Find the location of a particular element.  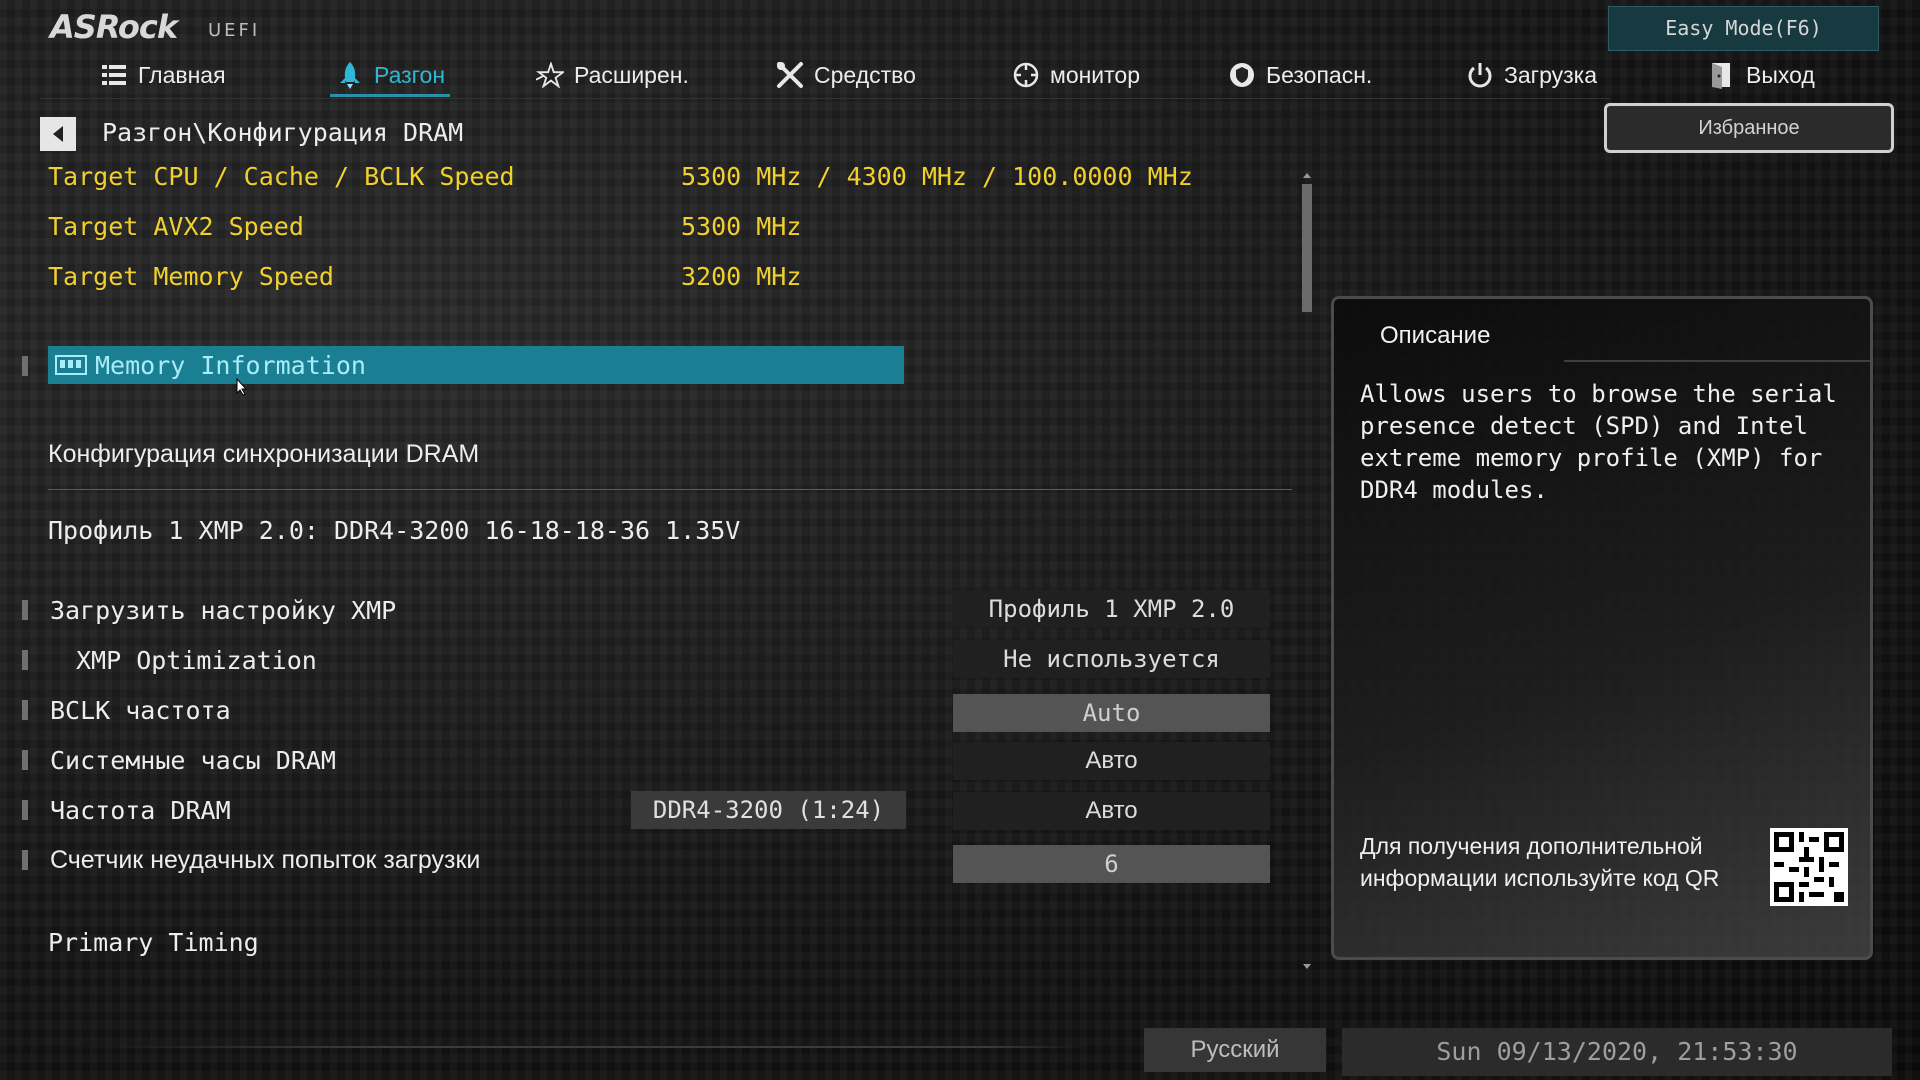

memory-information-label: Memory Information is located at coordinates (230, 365).